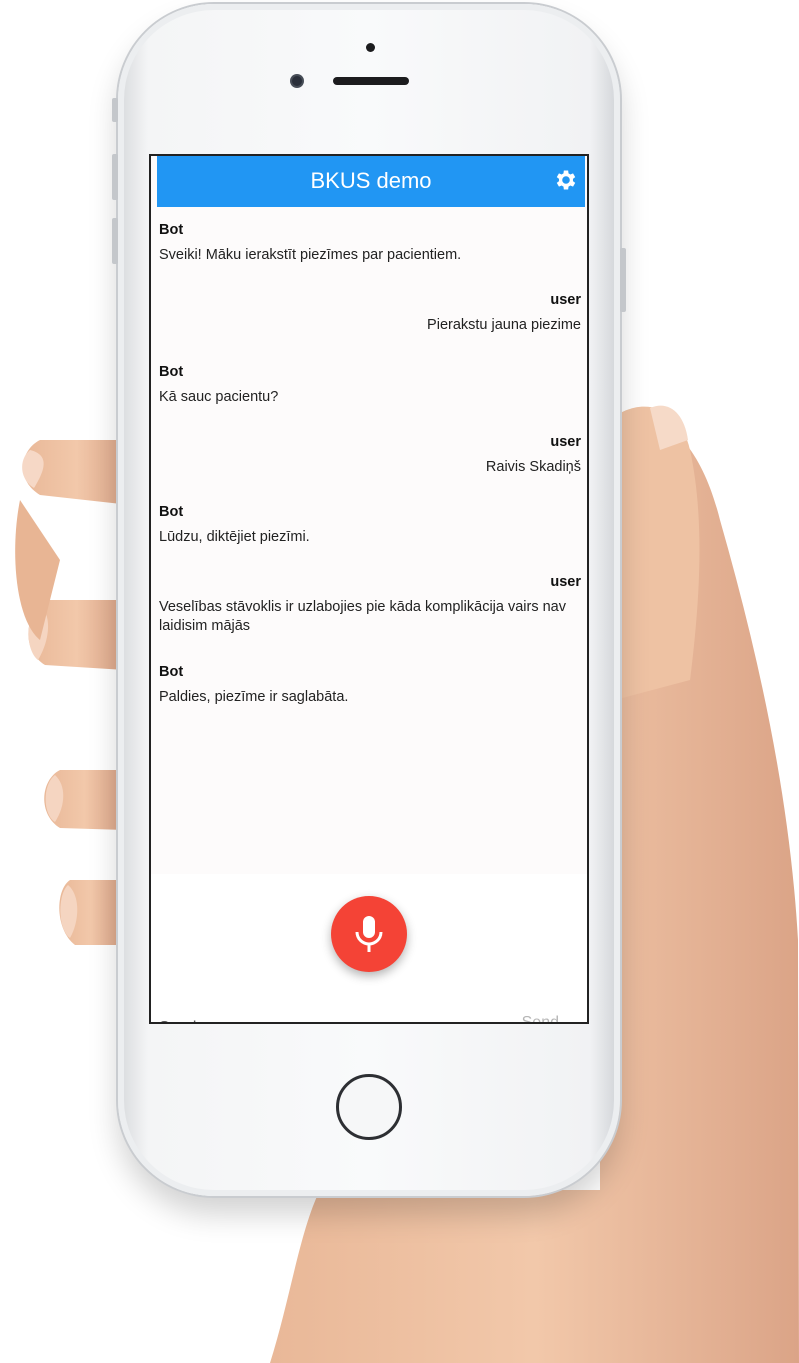 The width and height of the screenshot is (799, 1363). I want to click on message-user: user Raivis Skadiņš, so click(370, 455).